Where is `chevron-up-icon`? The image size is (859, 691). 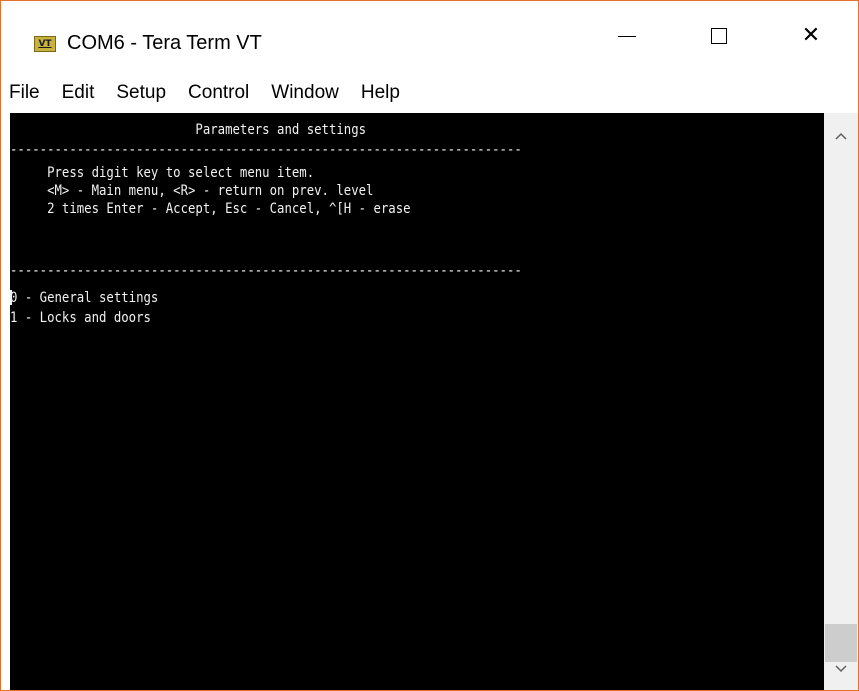
chevron-up-icon is located at coordinates (841, 136).